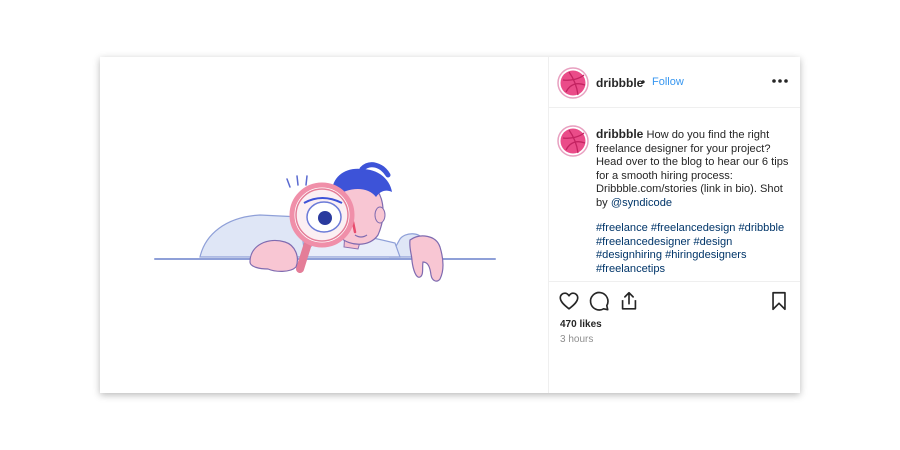 The width and height of the screenshot is (900, 450). I want to click on hashtag-link: #freelancedesign, so click(693, 228).